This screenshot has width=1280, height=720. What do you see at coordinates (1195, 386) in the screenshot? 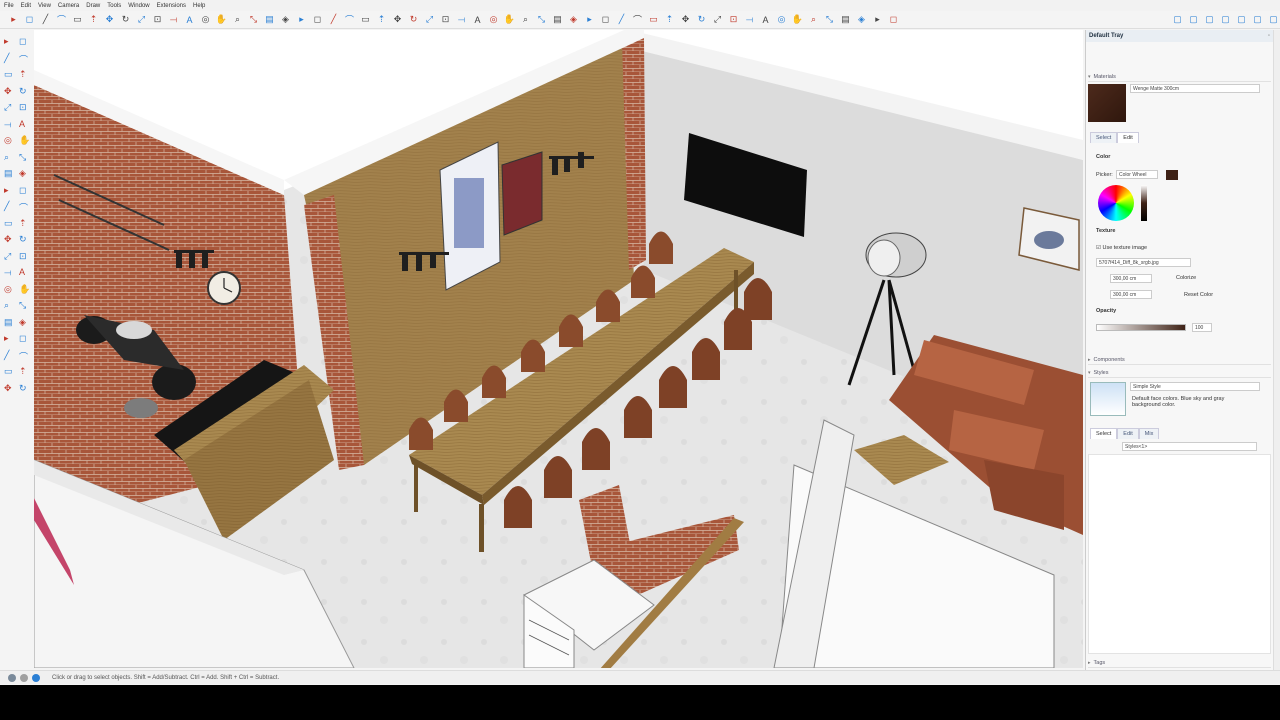
I see `style-name-field: Simple Style` at bounding box center [1195, 386].